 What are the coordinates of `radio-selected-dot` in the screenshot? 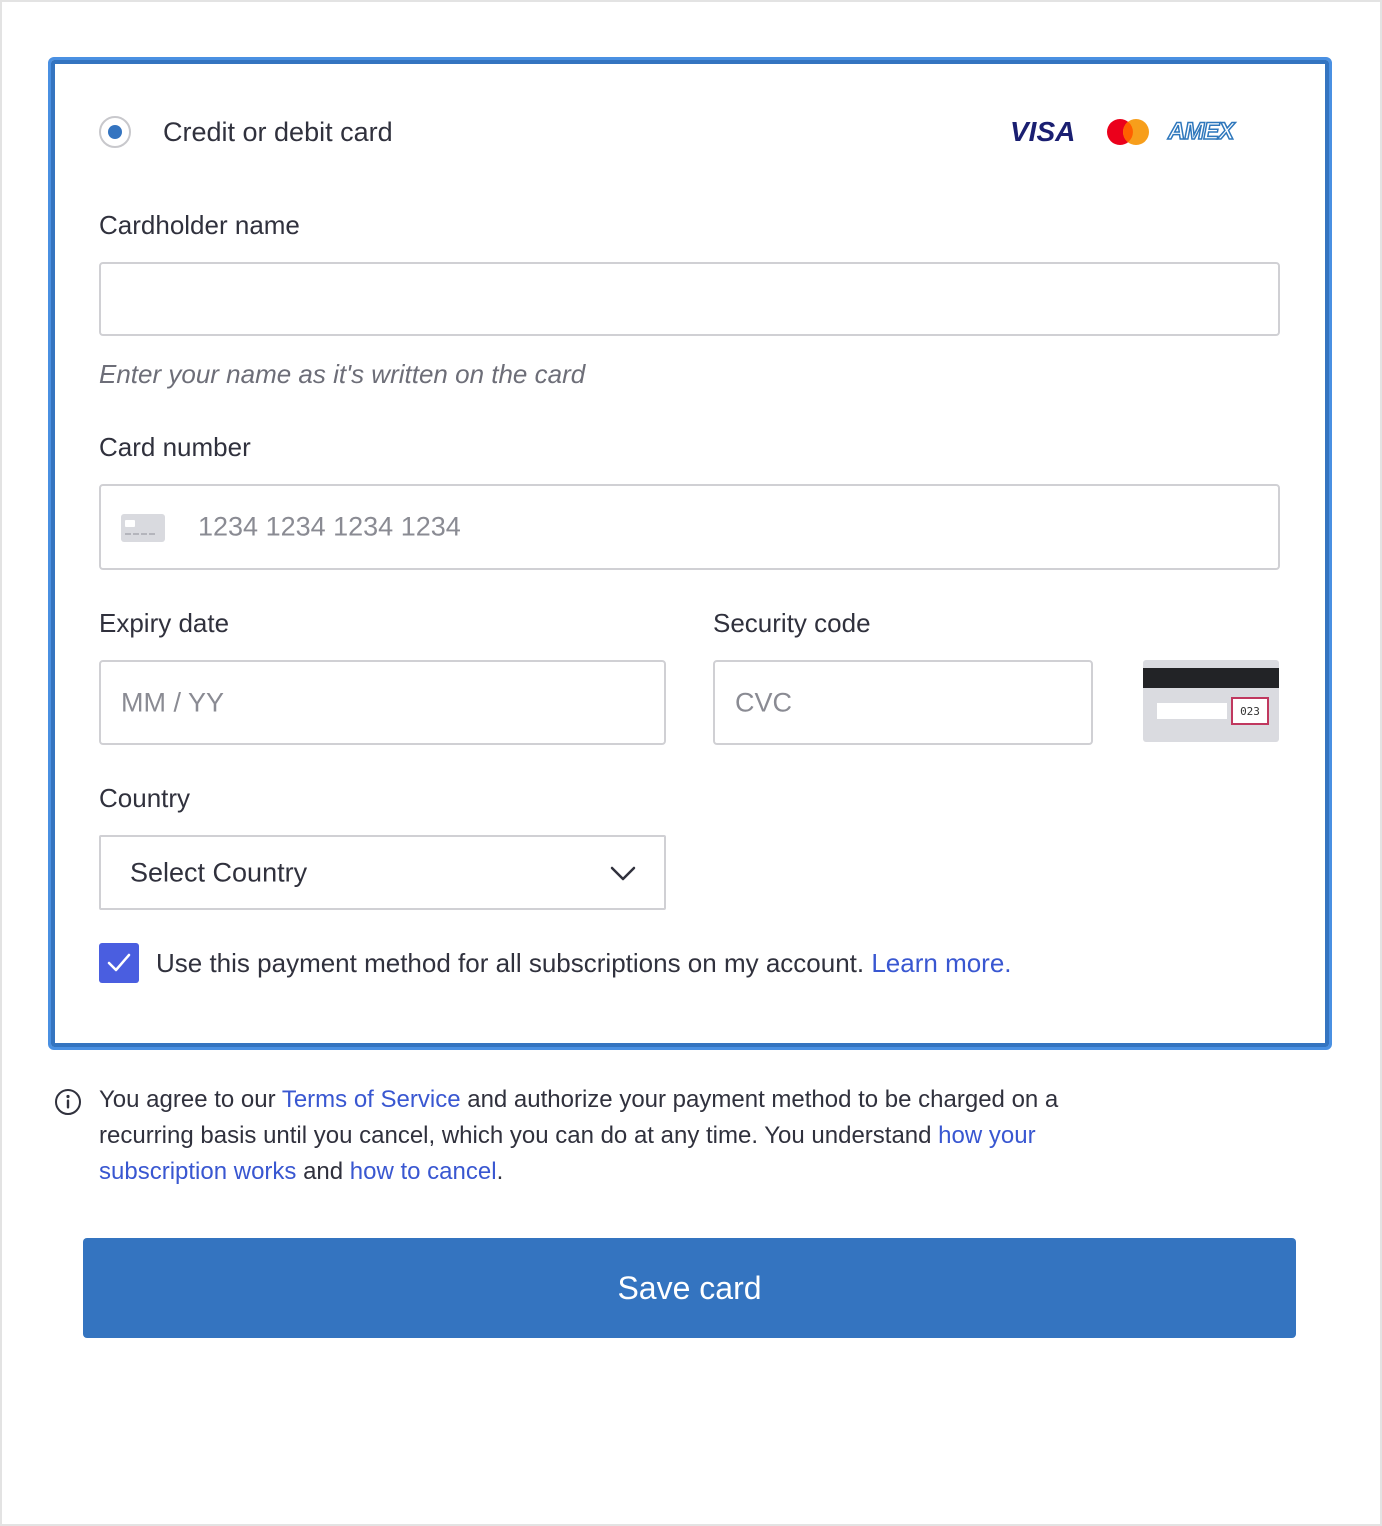 It's located at (115, 132).